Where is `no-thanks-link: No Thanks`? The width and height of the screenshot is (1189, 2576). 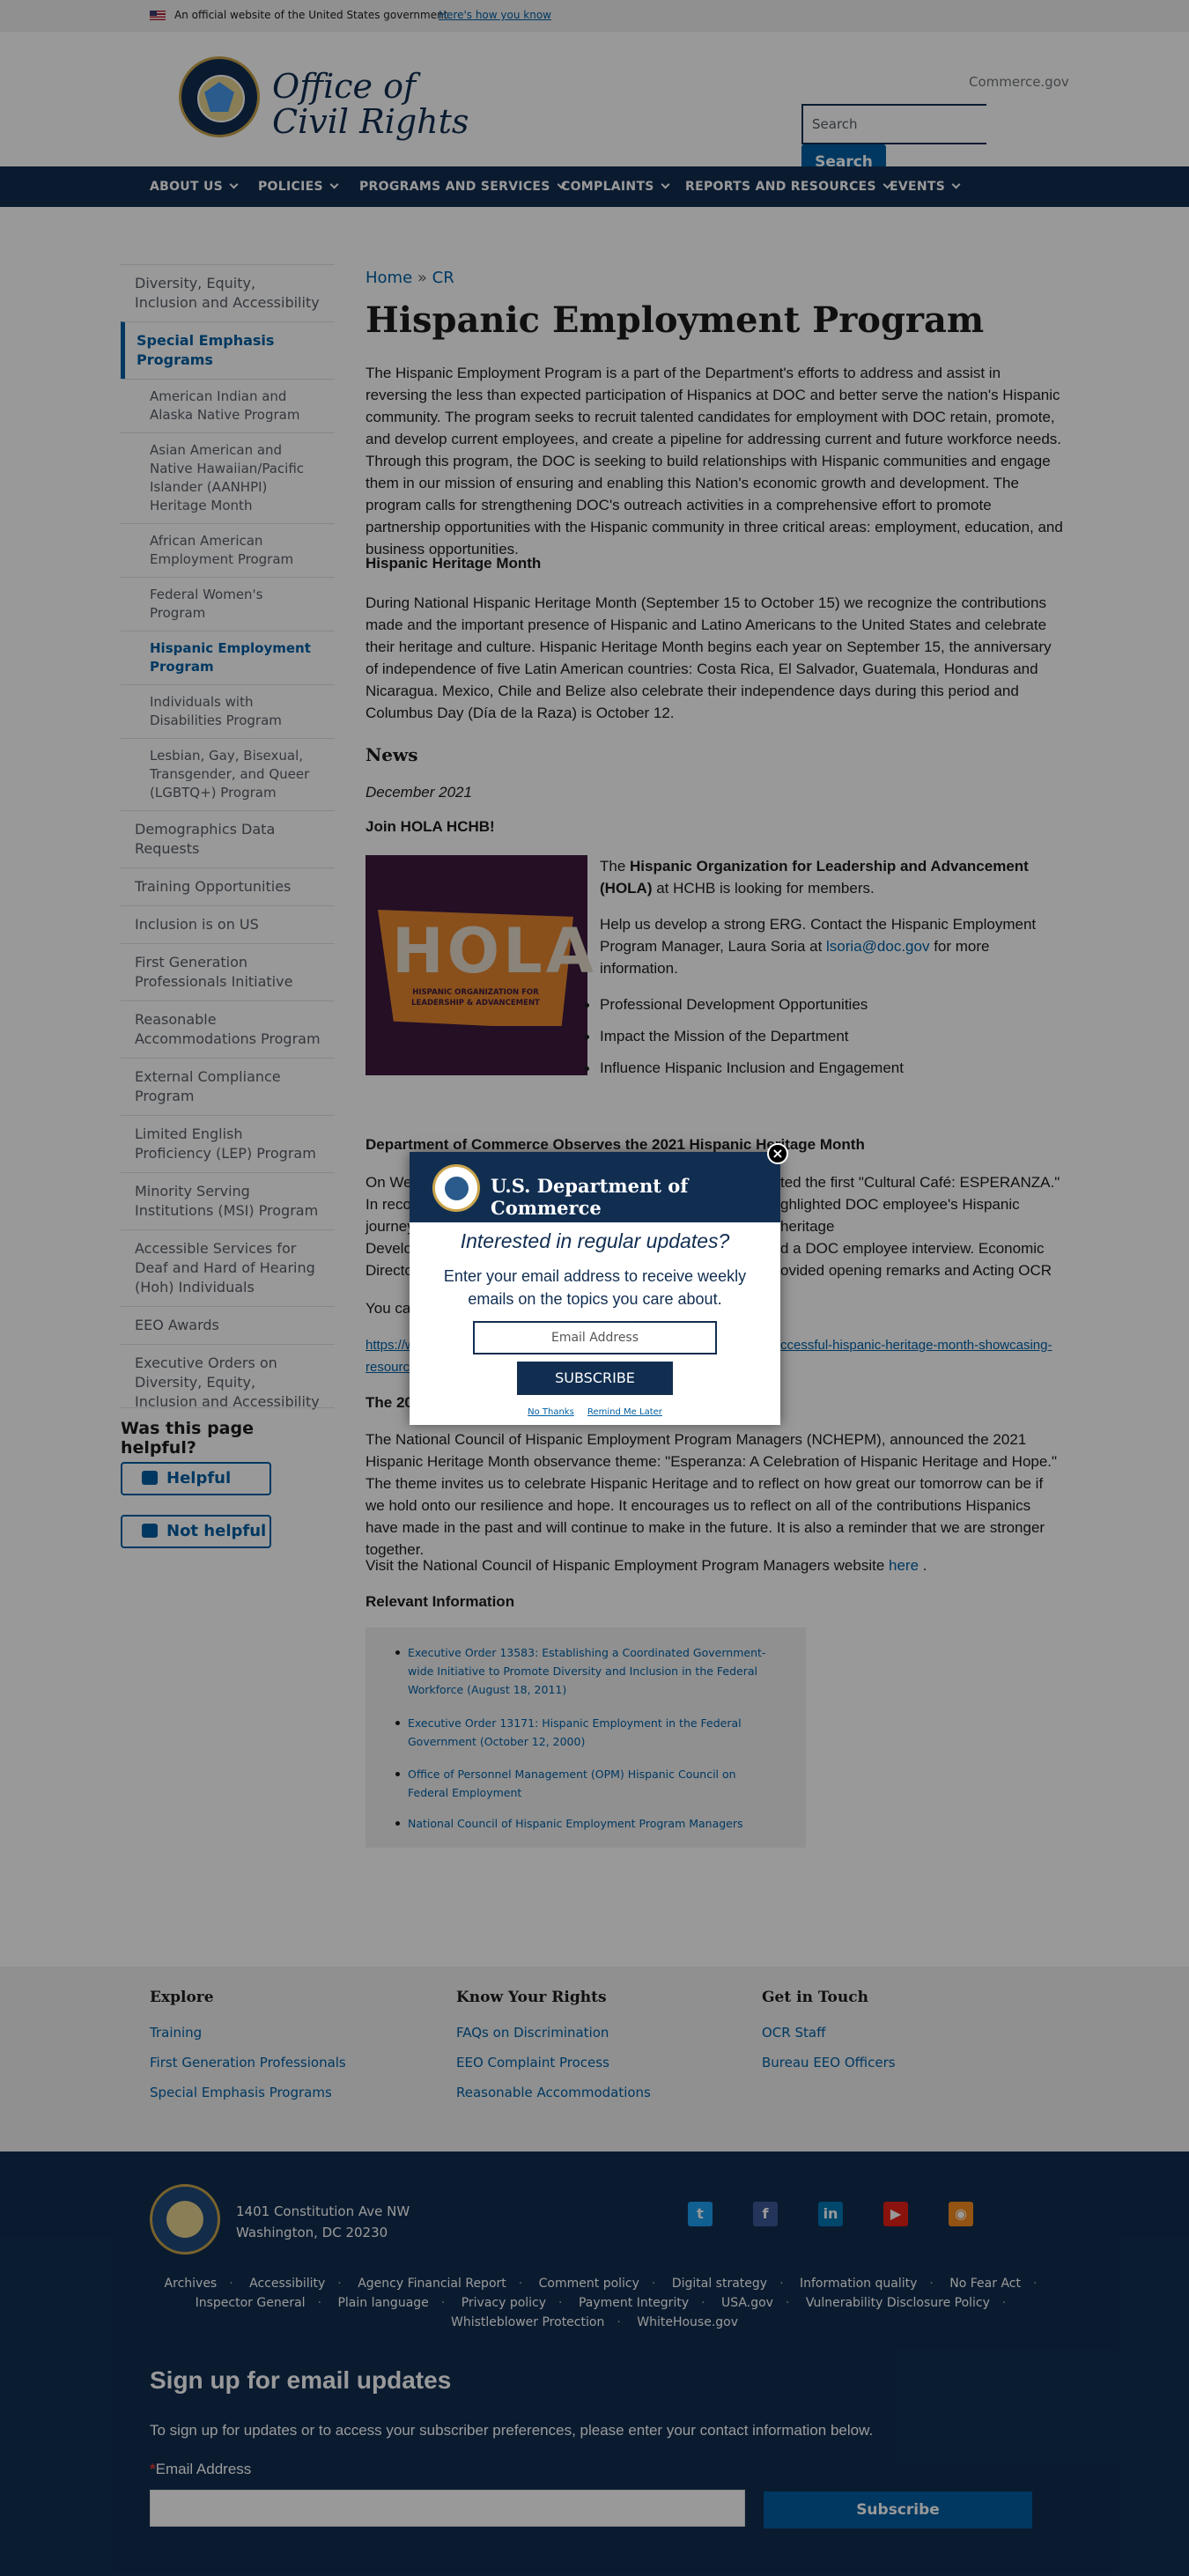
no-thanks-link: No Thanks is located at coordinates (551, 1412).